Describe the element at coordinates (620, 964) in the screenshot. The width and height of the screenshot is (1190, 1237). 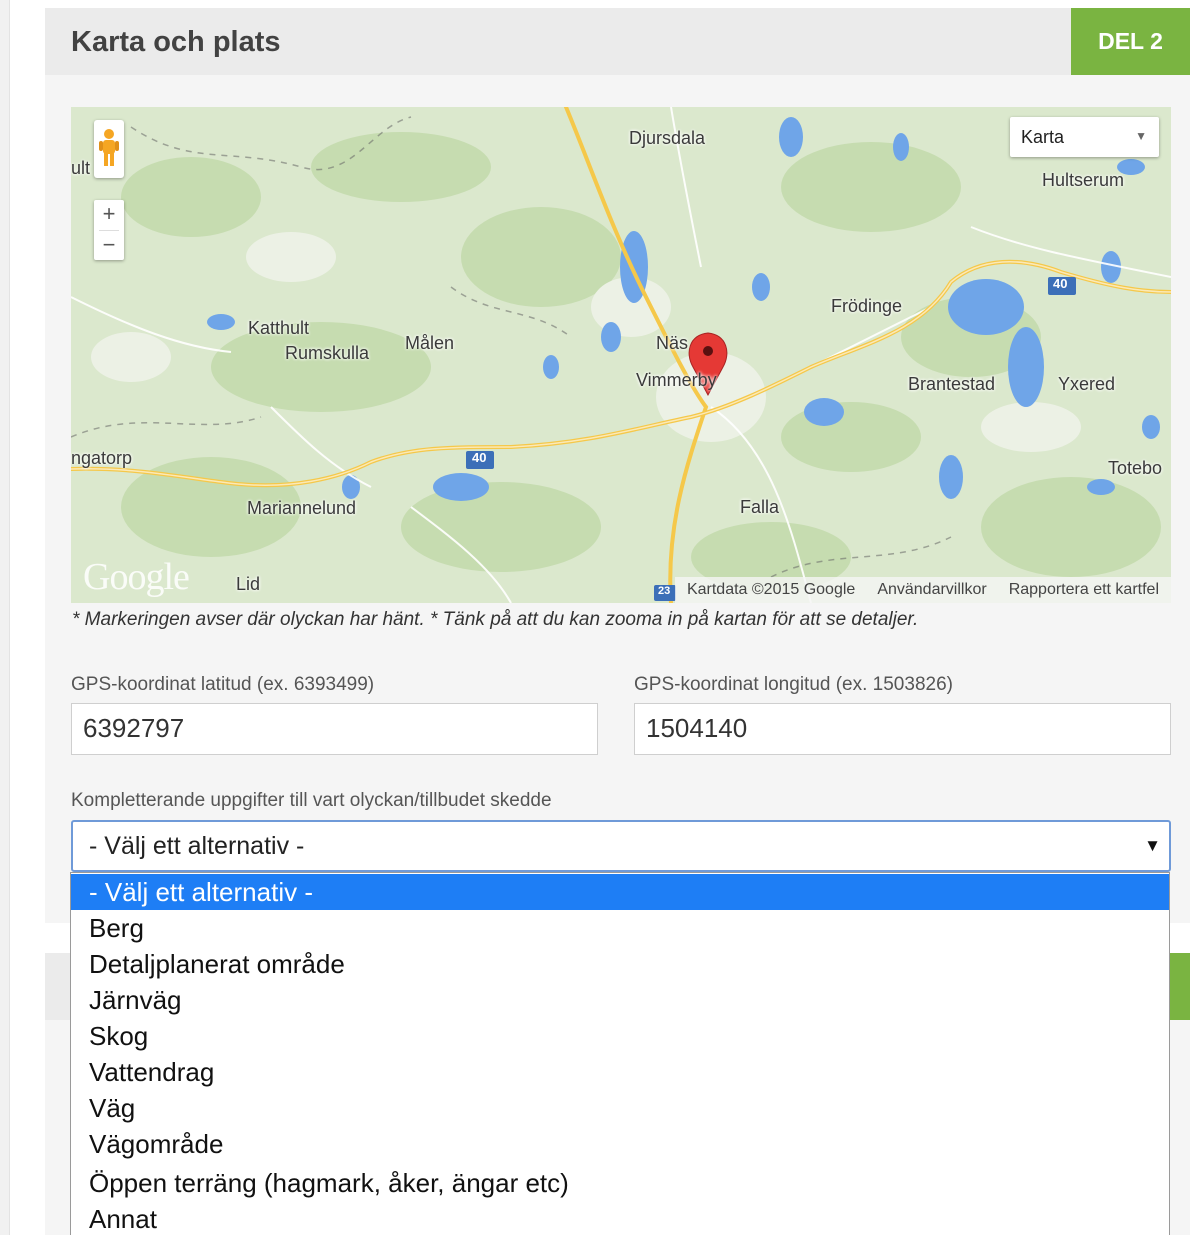
I see `dropdown-option: Detaljplanerat område` at that location.